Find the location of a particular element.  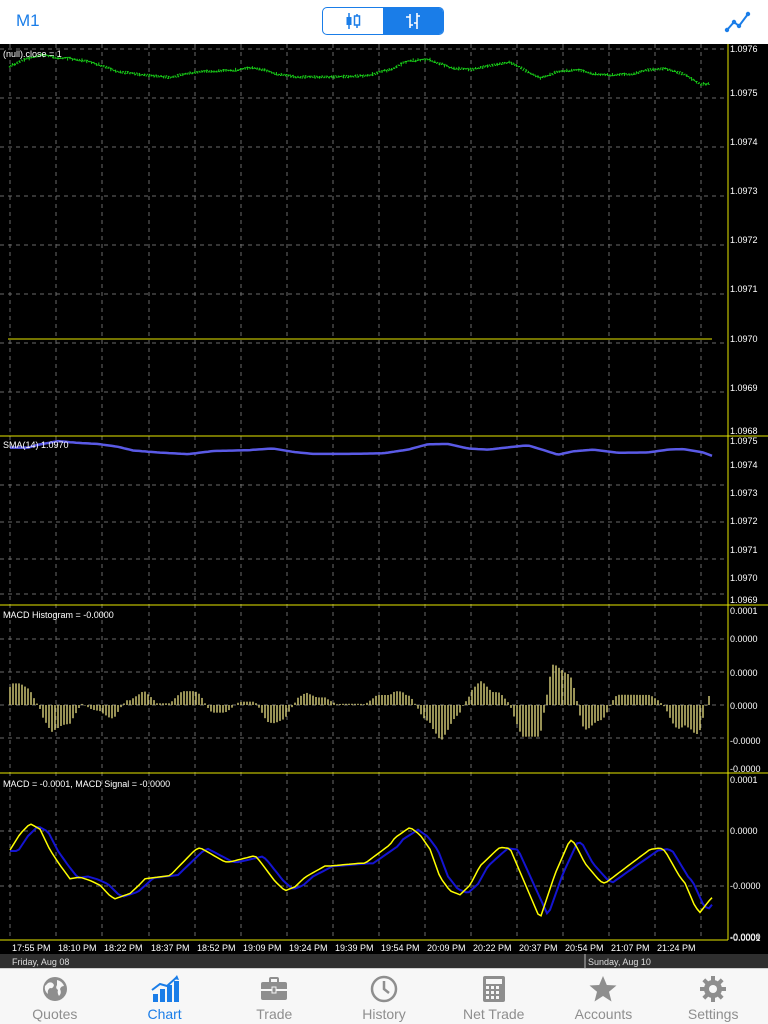

price-tick-label: 1.0972 is located at coordinates (744, 240).